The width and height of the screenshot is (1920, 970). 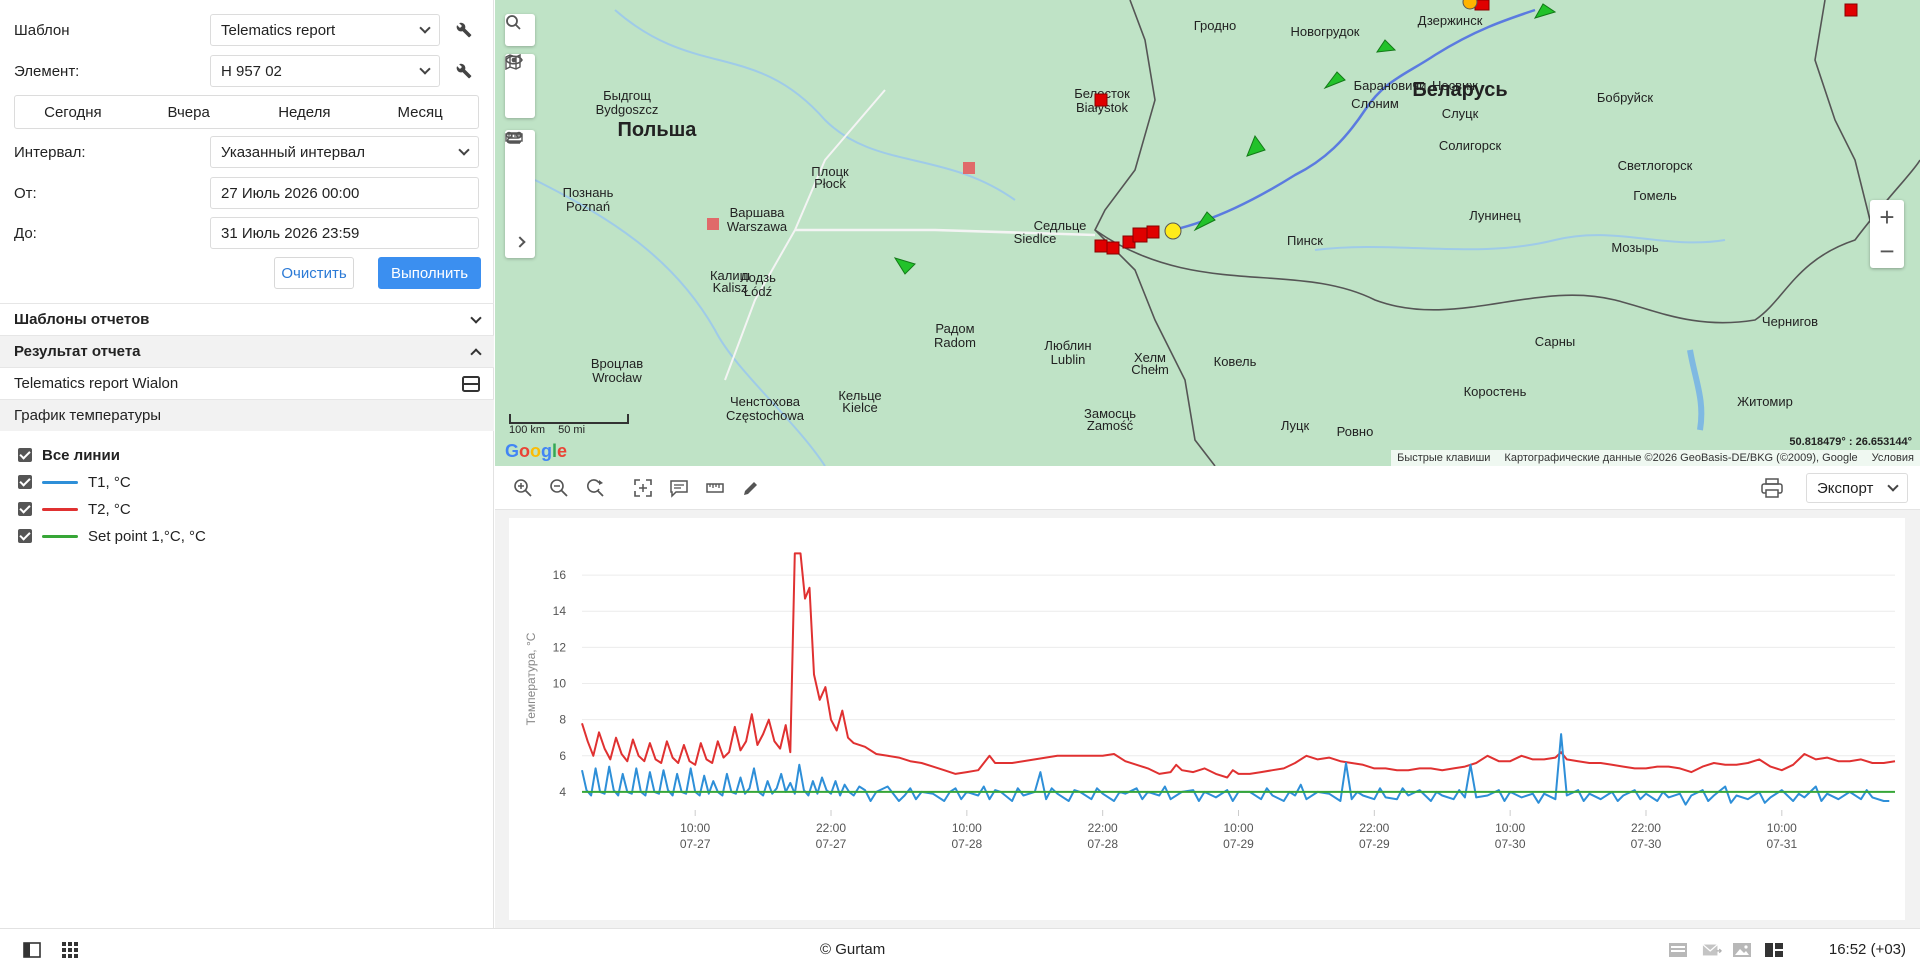 I want to click on notifications-button, so click(x=1678, y=950).